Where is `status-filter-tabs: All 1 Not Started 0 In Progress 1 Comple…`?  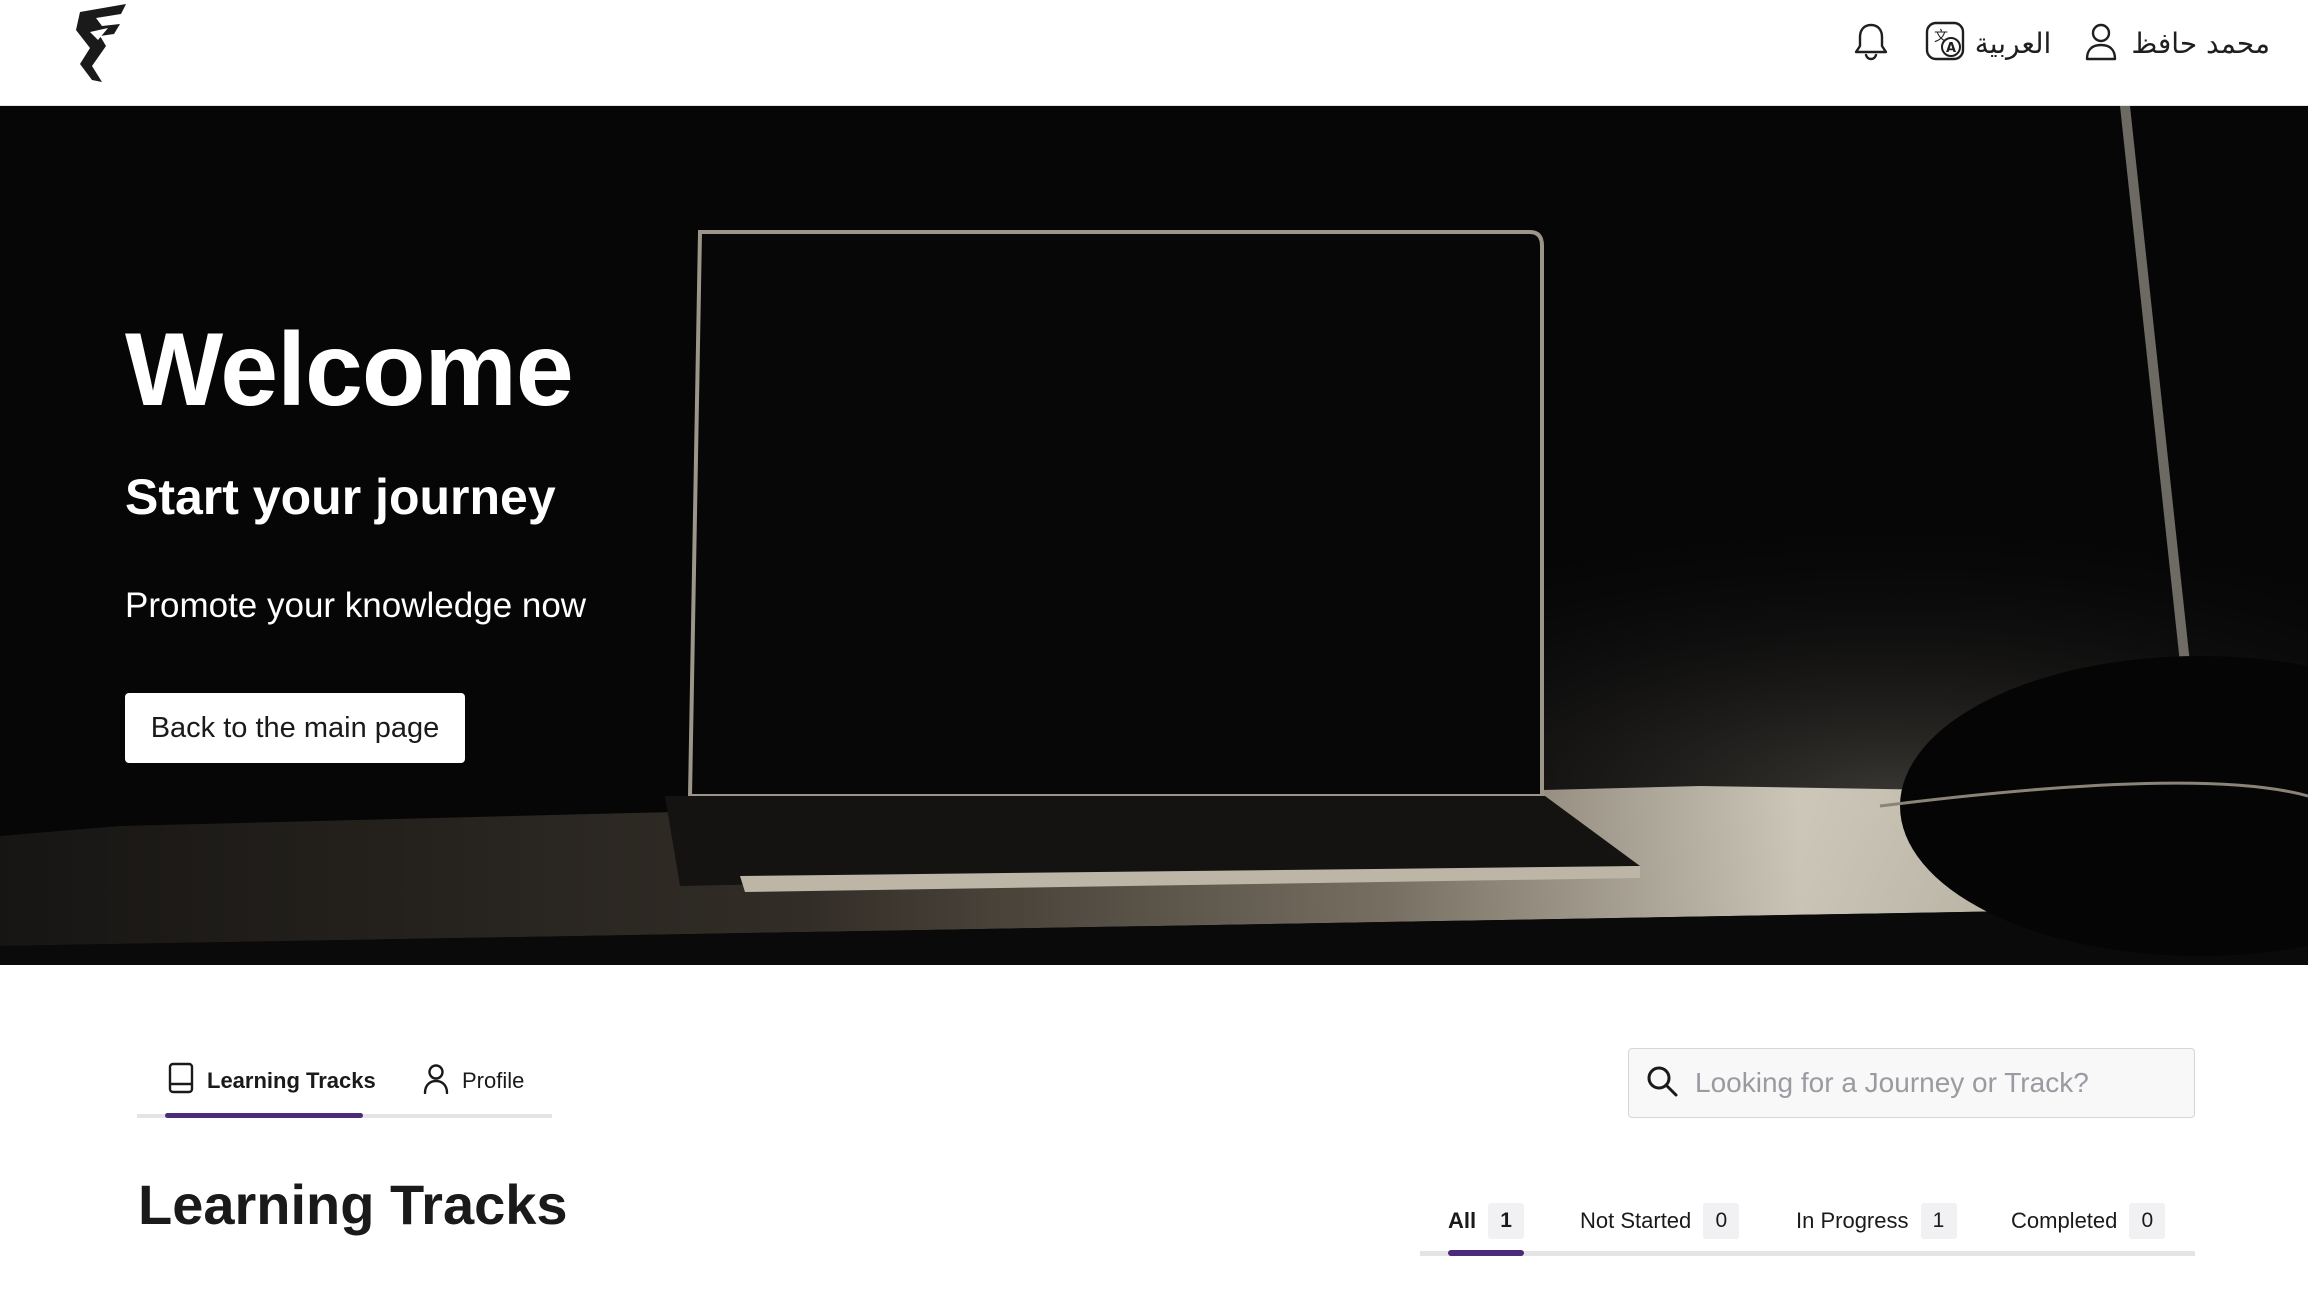
status-filter-tabs: All 1 Not Started 0 In Progress 1 Comple… is located at coordinates (1807, 1227).